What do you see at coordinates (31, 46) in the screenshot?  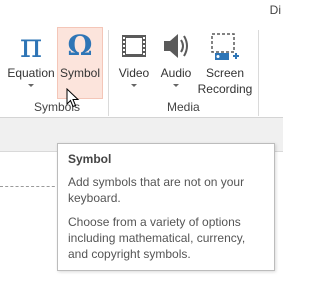 I see `equation-pi-icon: π` at bounding box center [31, 46].